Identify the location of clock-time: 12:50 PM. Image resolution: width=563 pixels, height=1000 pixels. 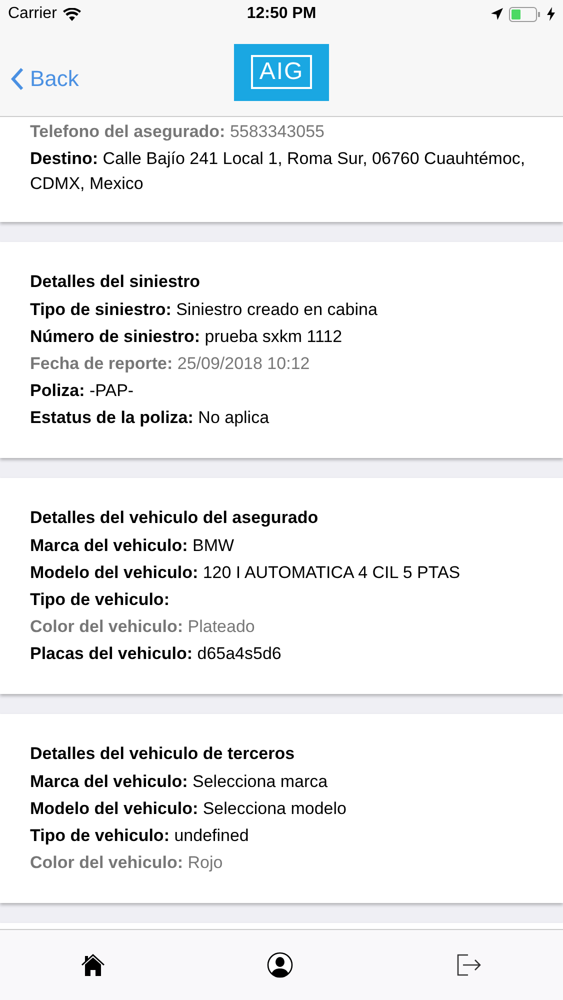
(281, 14).